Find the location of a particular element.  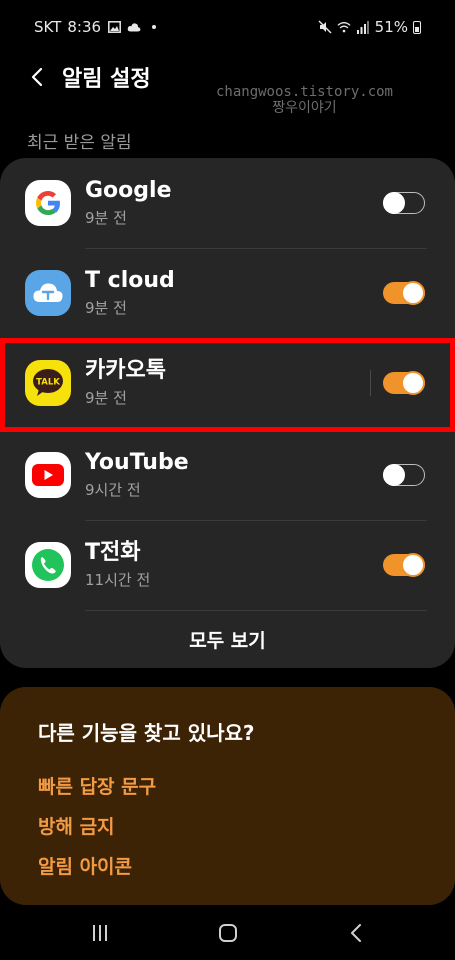

back-arrow-icon is located at coordinates (356, 932).